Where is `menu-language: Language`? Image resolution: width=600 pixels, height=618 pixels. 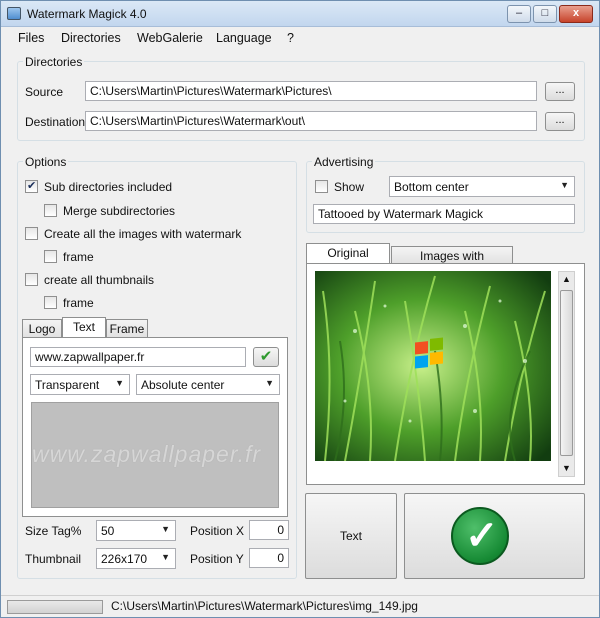 menu-language: Language is located at coordinates (244, 38).